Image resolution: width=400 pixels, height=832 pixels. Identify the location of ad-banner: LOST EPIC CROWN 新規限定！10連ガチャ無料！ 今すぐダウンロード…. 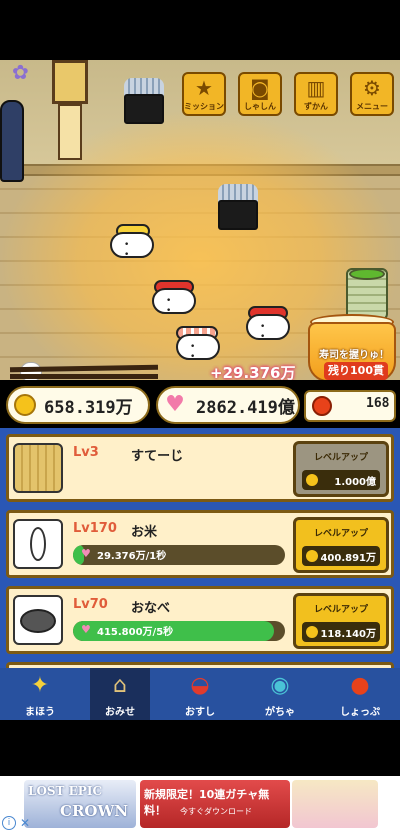
(200, 804).